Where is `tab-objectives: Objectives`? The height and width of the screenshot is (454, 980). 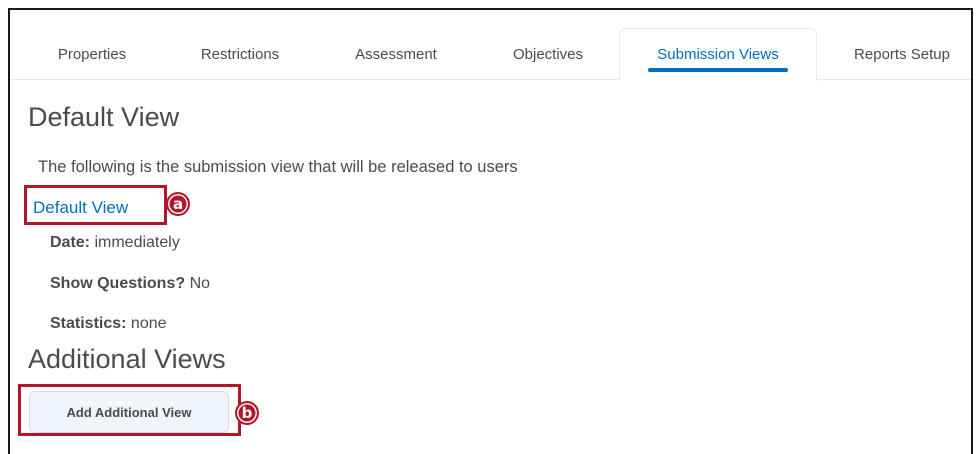 tab-objectives: Objectives is located at coordinates (548, 54).